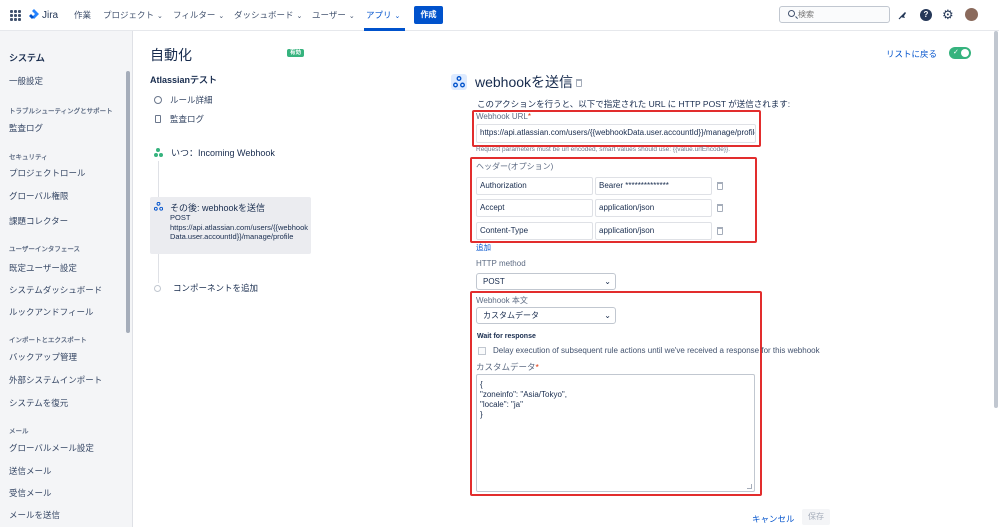 This screenshot has width=999, height=527. Describe the element at coordinates (996, 219) in the screenshot. I see `main-scrollbar` at that location.